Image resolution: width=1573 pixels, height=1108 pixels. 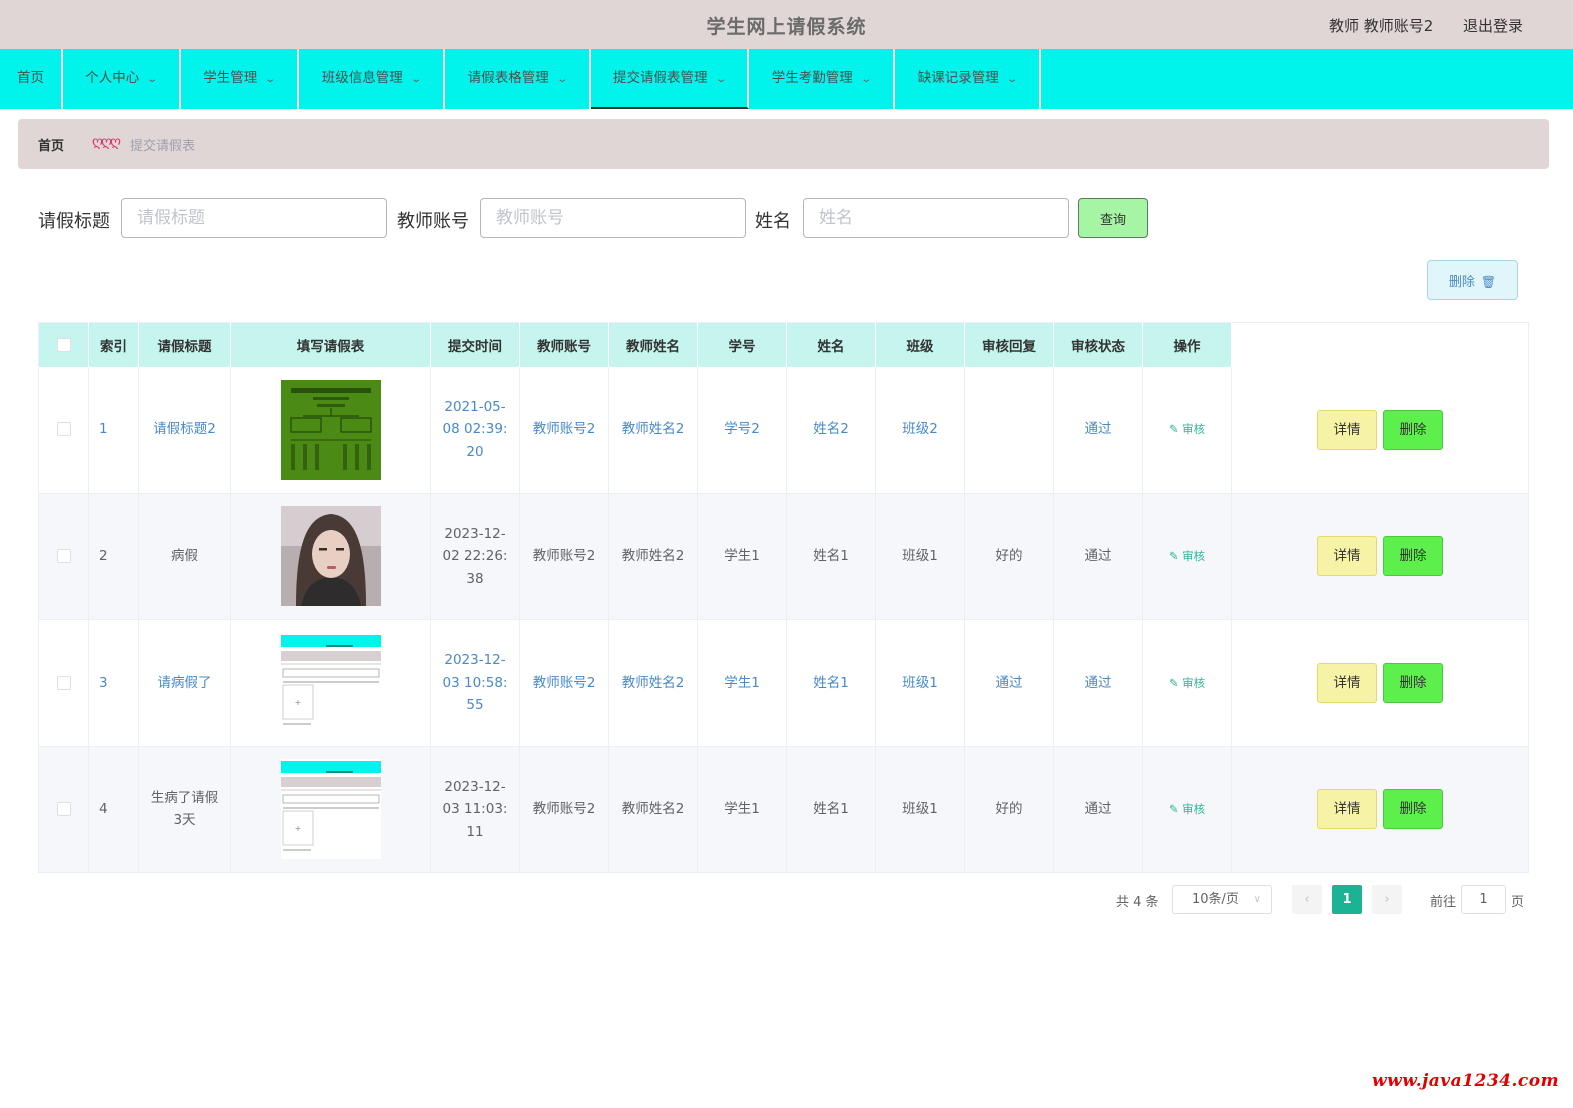 I want to click on leave-title-input, so click(x=254, y=218).